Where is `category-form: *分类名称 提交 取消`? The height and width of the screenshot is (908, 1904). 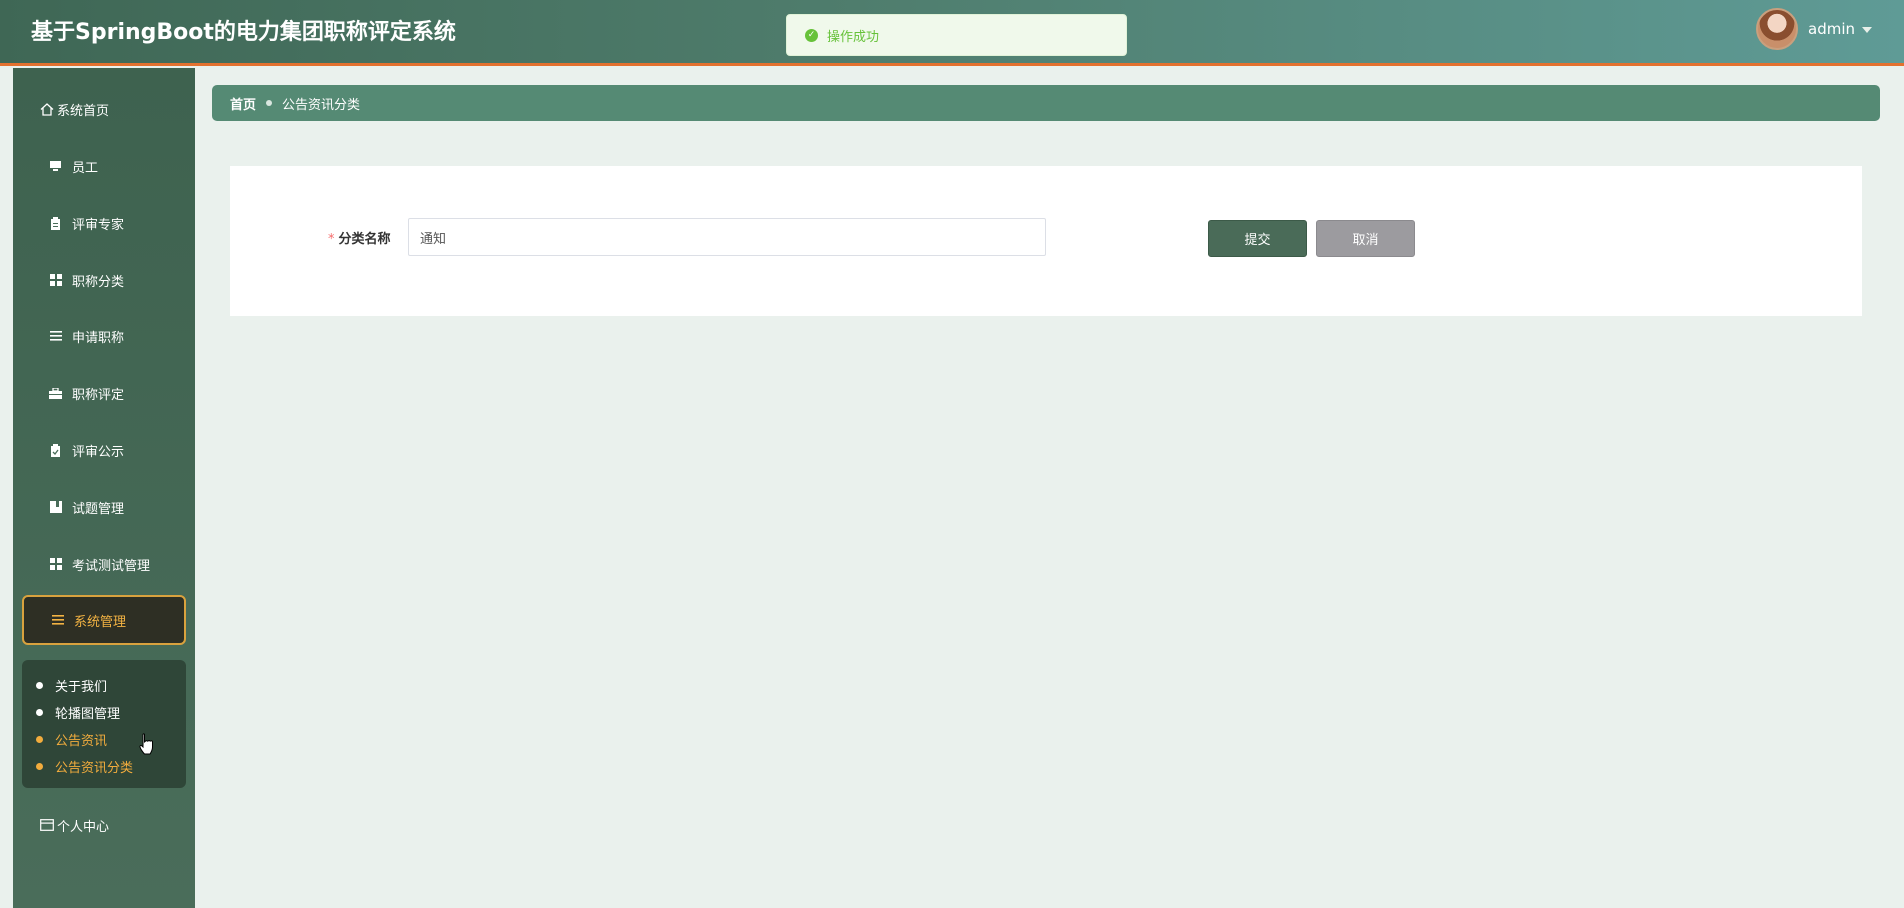 category-form: *分类名称 提交 取消 is located at coordinates (1046, 241).